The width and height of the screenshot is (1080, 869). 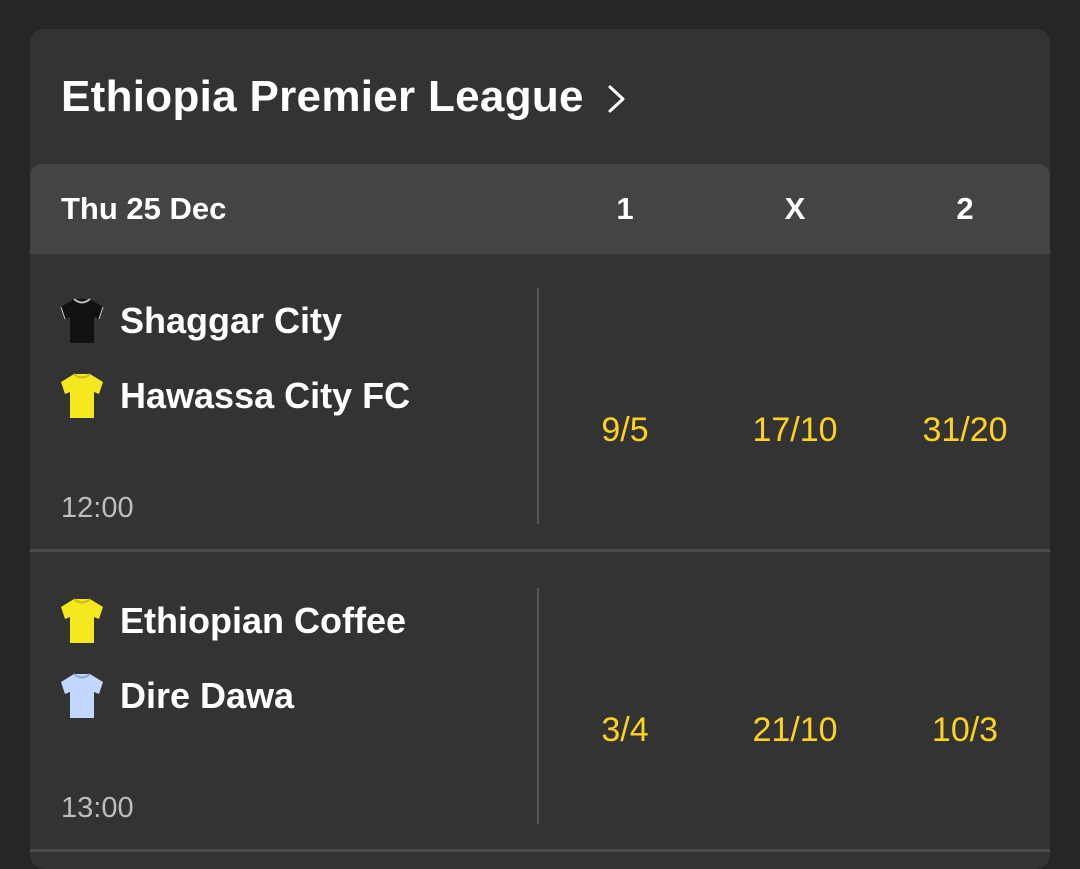 What do you see at coordinates (965, 430) in the screenshot?
I see `odds-away: 31/20` at bounding box center [965, 430].